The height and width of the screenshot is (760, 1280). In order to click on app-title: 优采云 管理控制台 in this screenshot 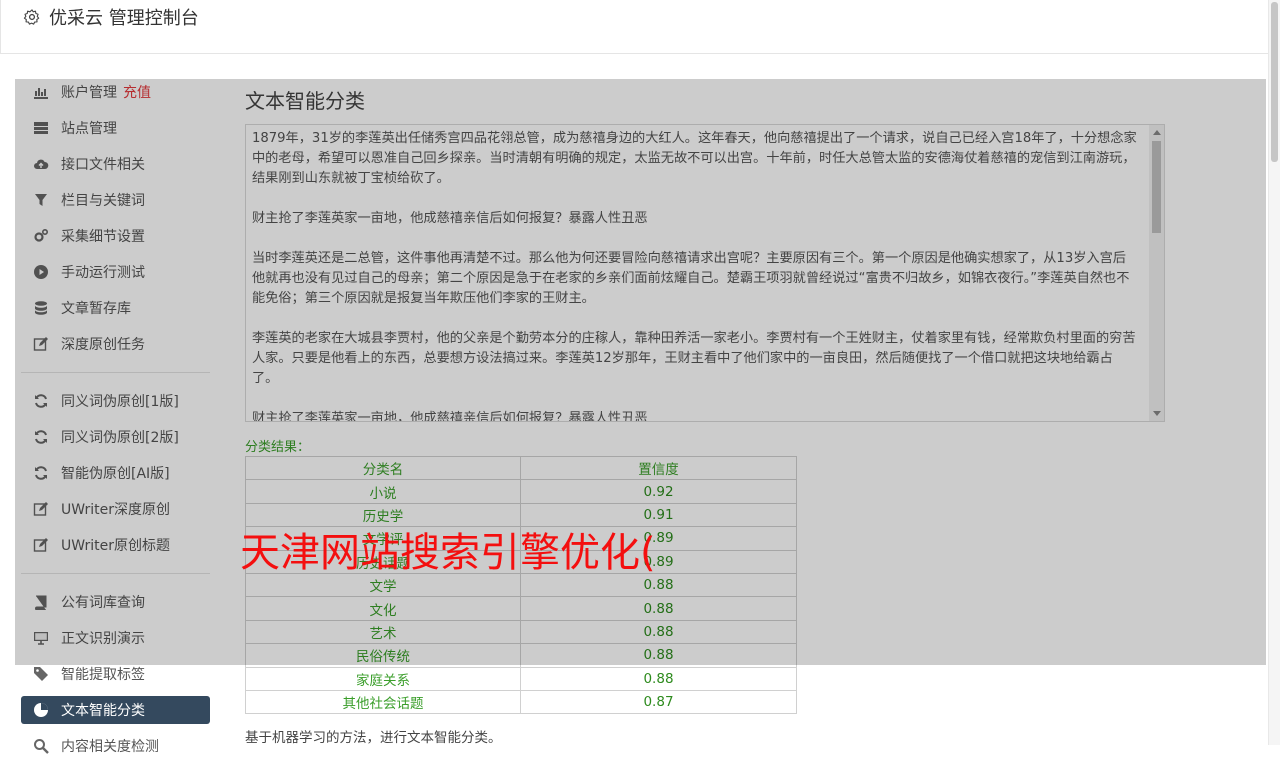, I will do `click(111, 17)`.